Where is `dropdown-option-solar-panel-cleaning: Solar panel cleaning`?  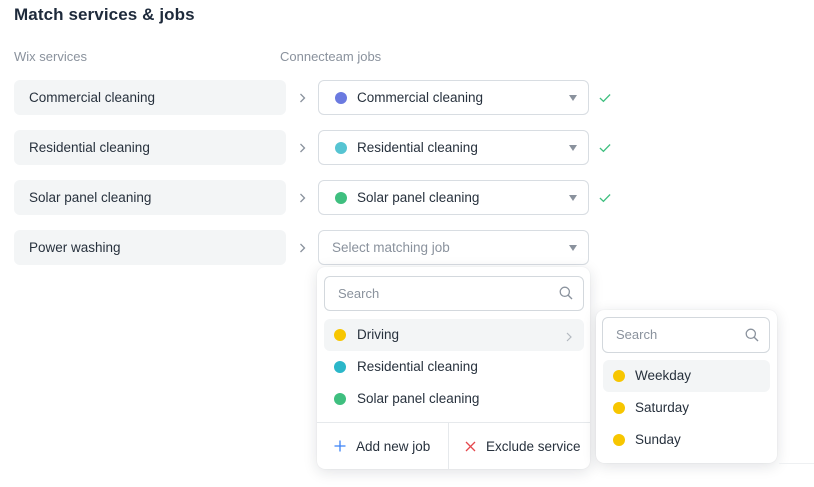
dropdown-option-solar-panel-cleaning: Solar panel cleaning is located at coordinates (454, 399).